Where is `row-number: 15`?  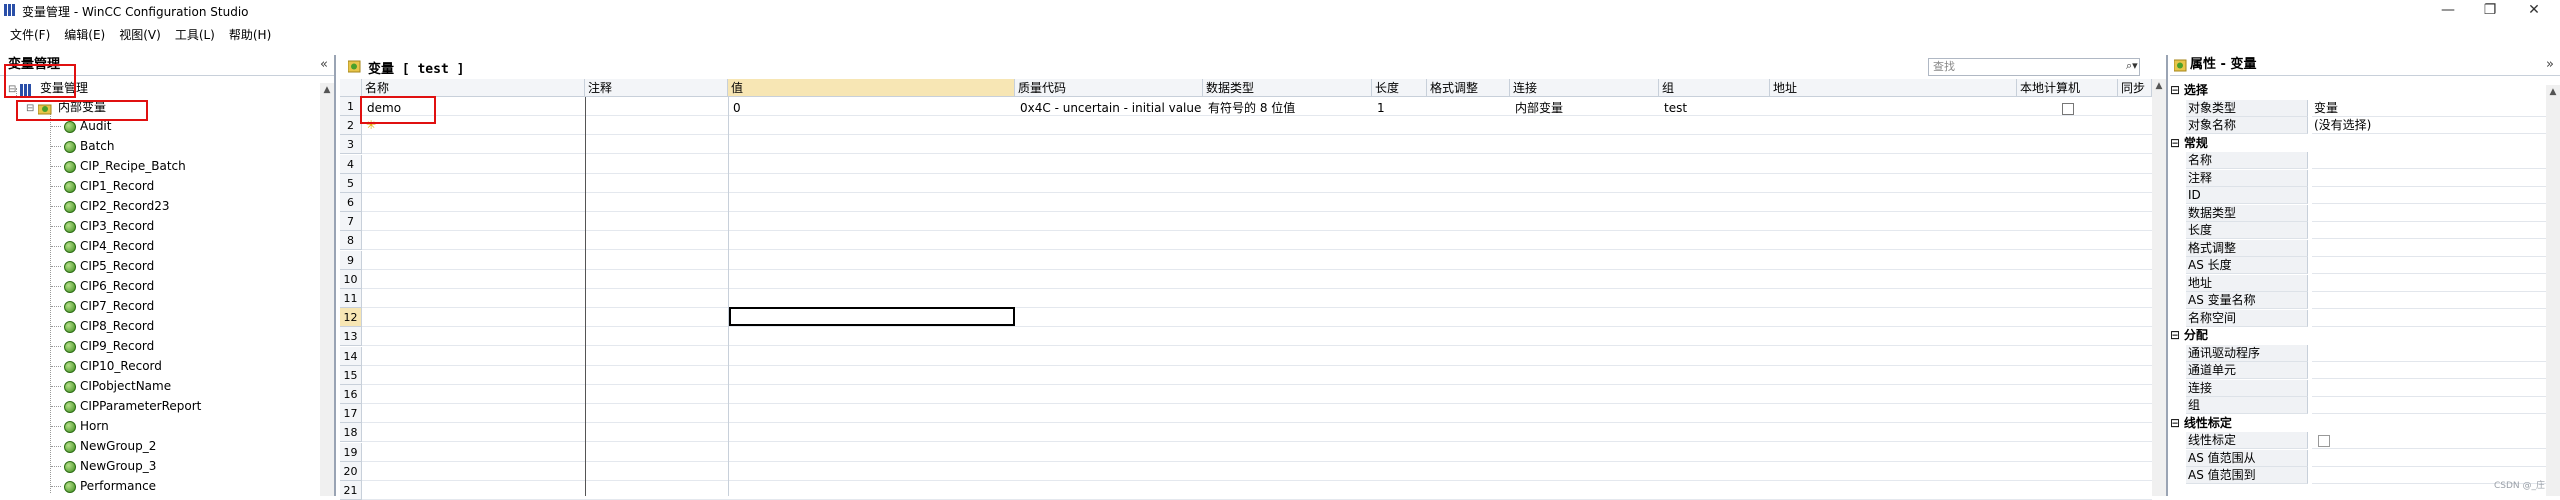 row-number: 15 is located at coordinates (351, 375).